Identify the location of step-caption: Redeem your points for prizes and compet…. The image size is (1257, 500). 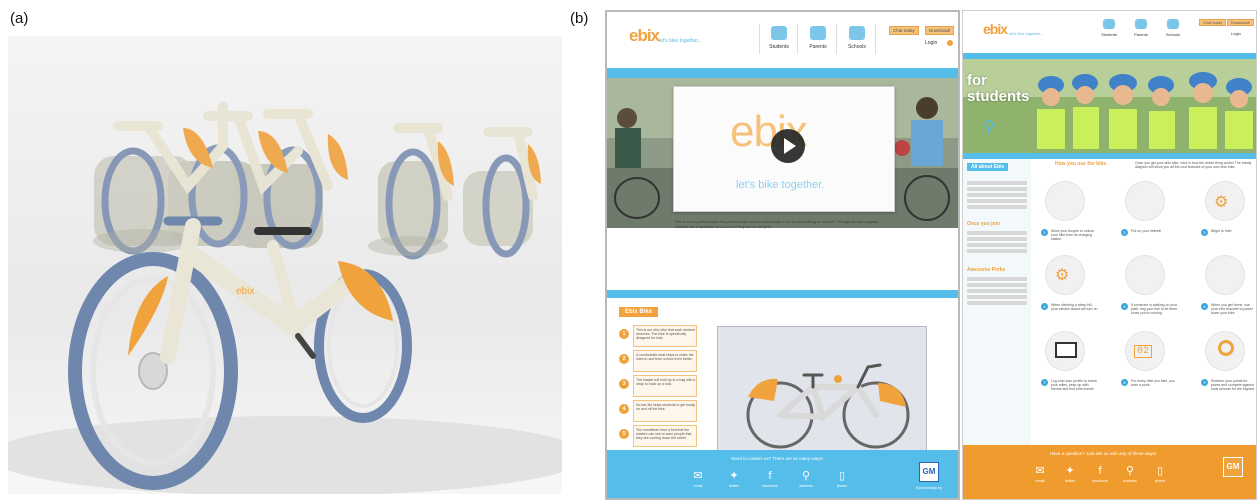
(1233, 385).